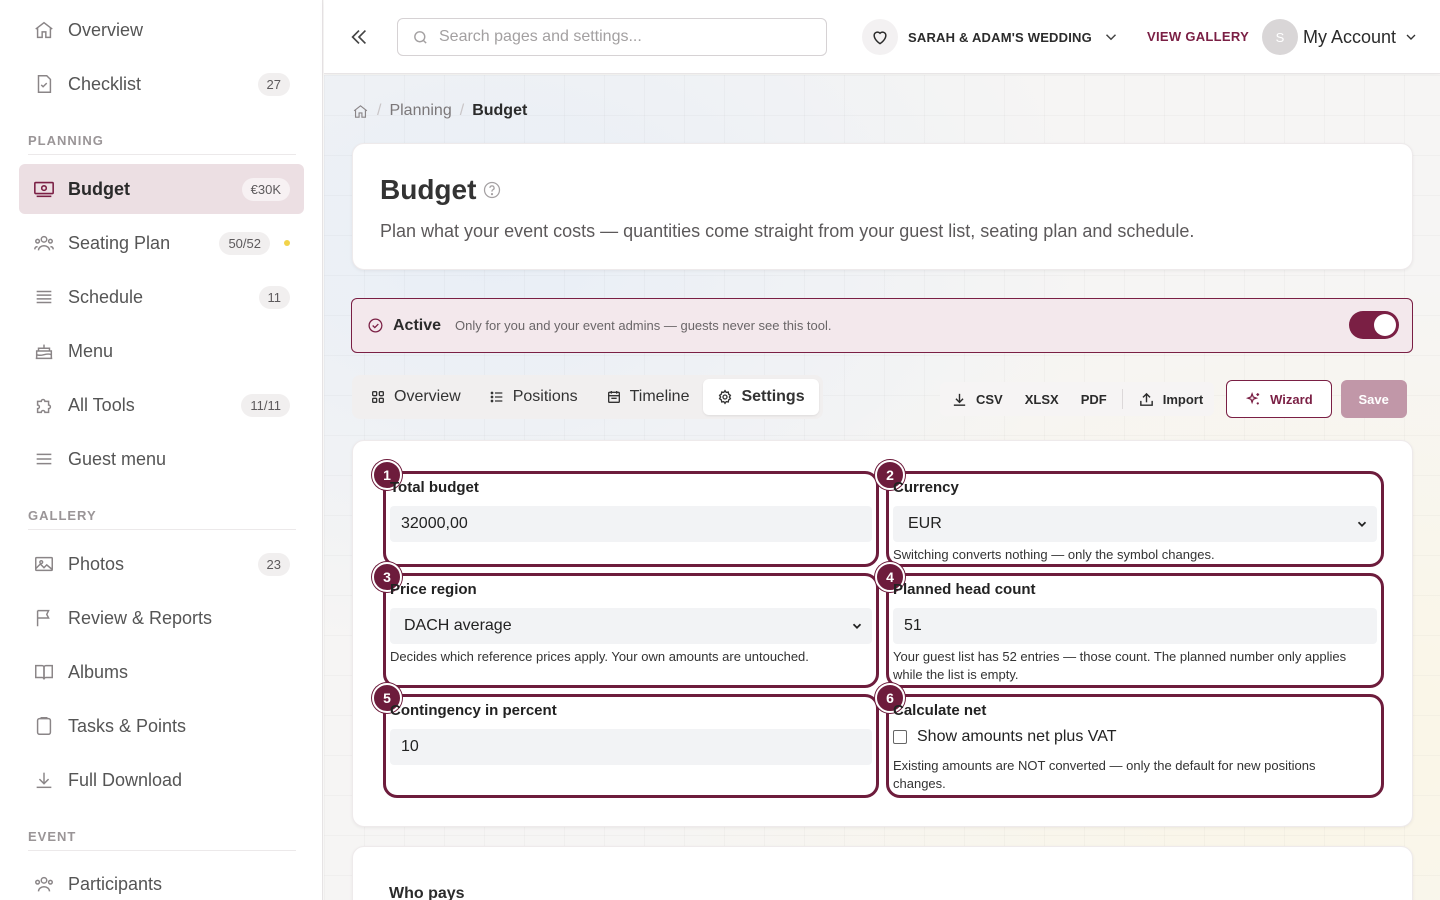 The width and height of the screenshot is (1440, 900). Describe the element at coordinates (1146, 399) in the screenshot. I see `upload-icon` at that location.